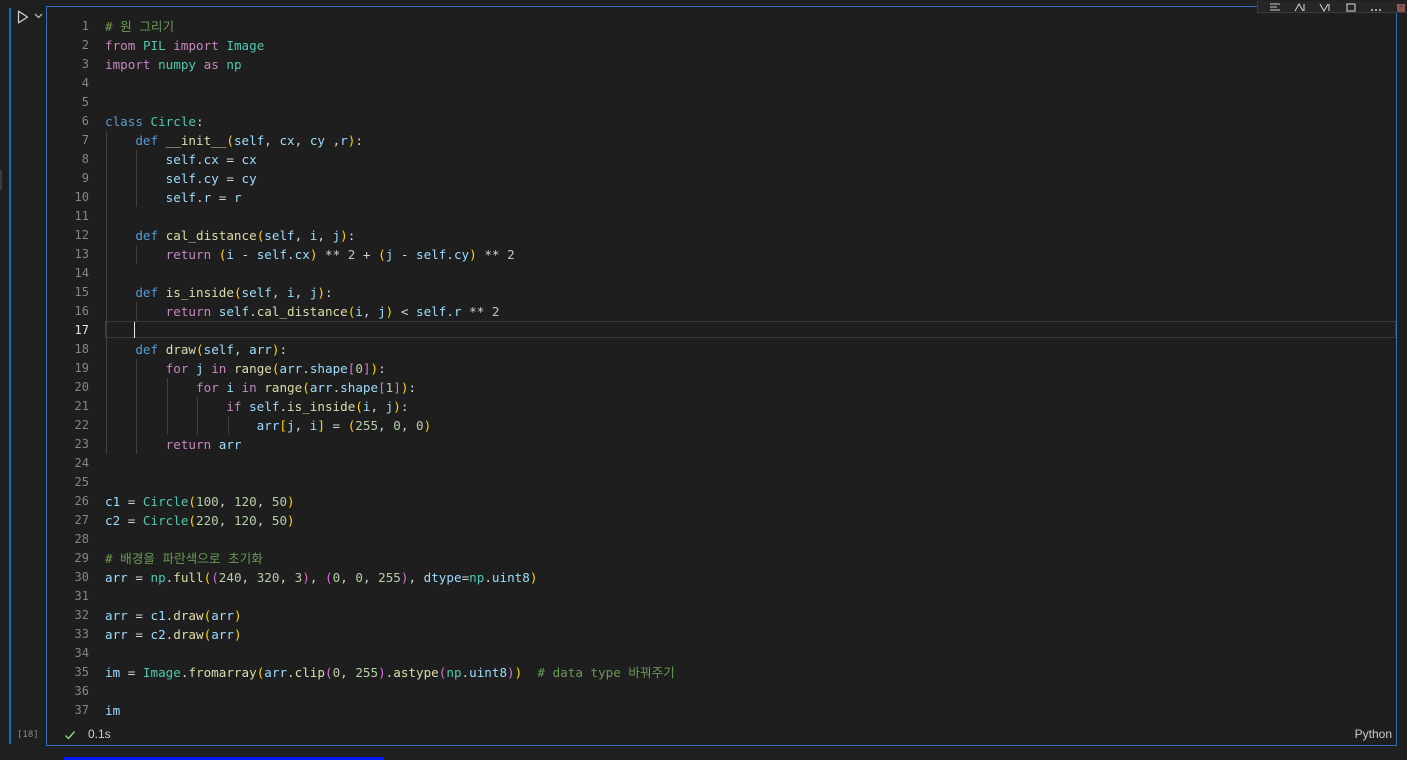 Image resolution: width=1407 pixels, height=760 pixels. I want to click on code-line: 5, so click(721, 102).